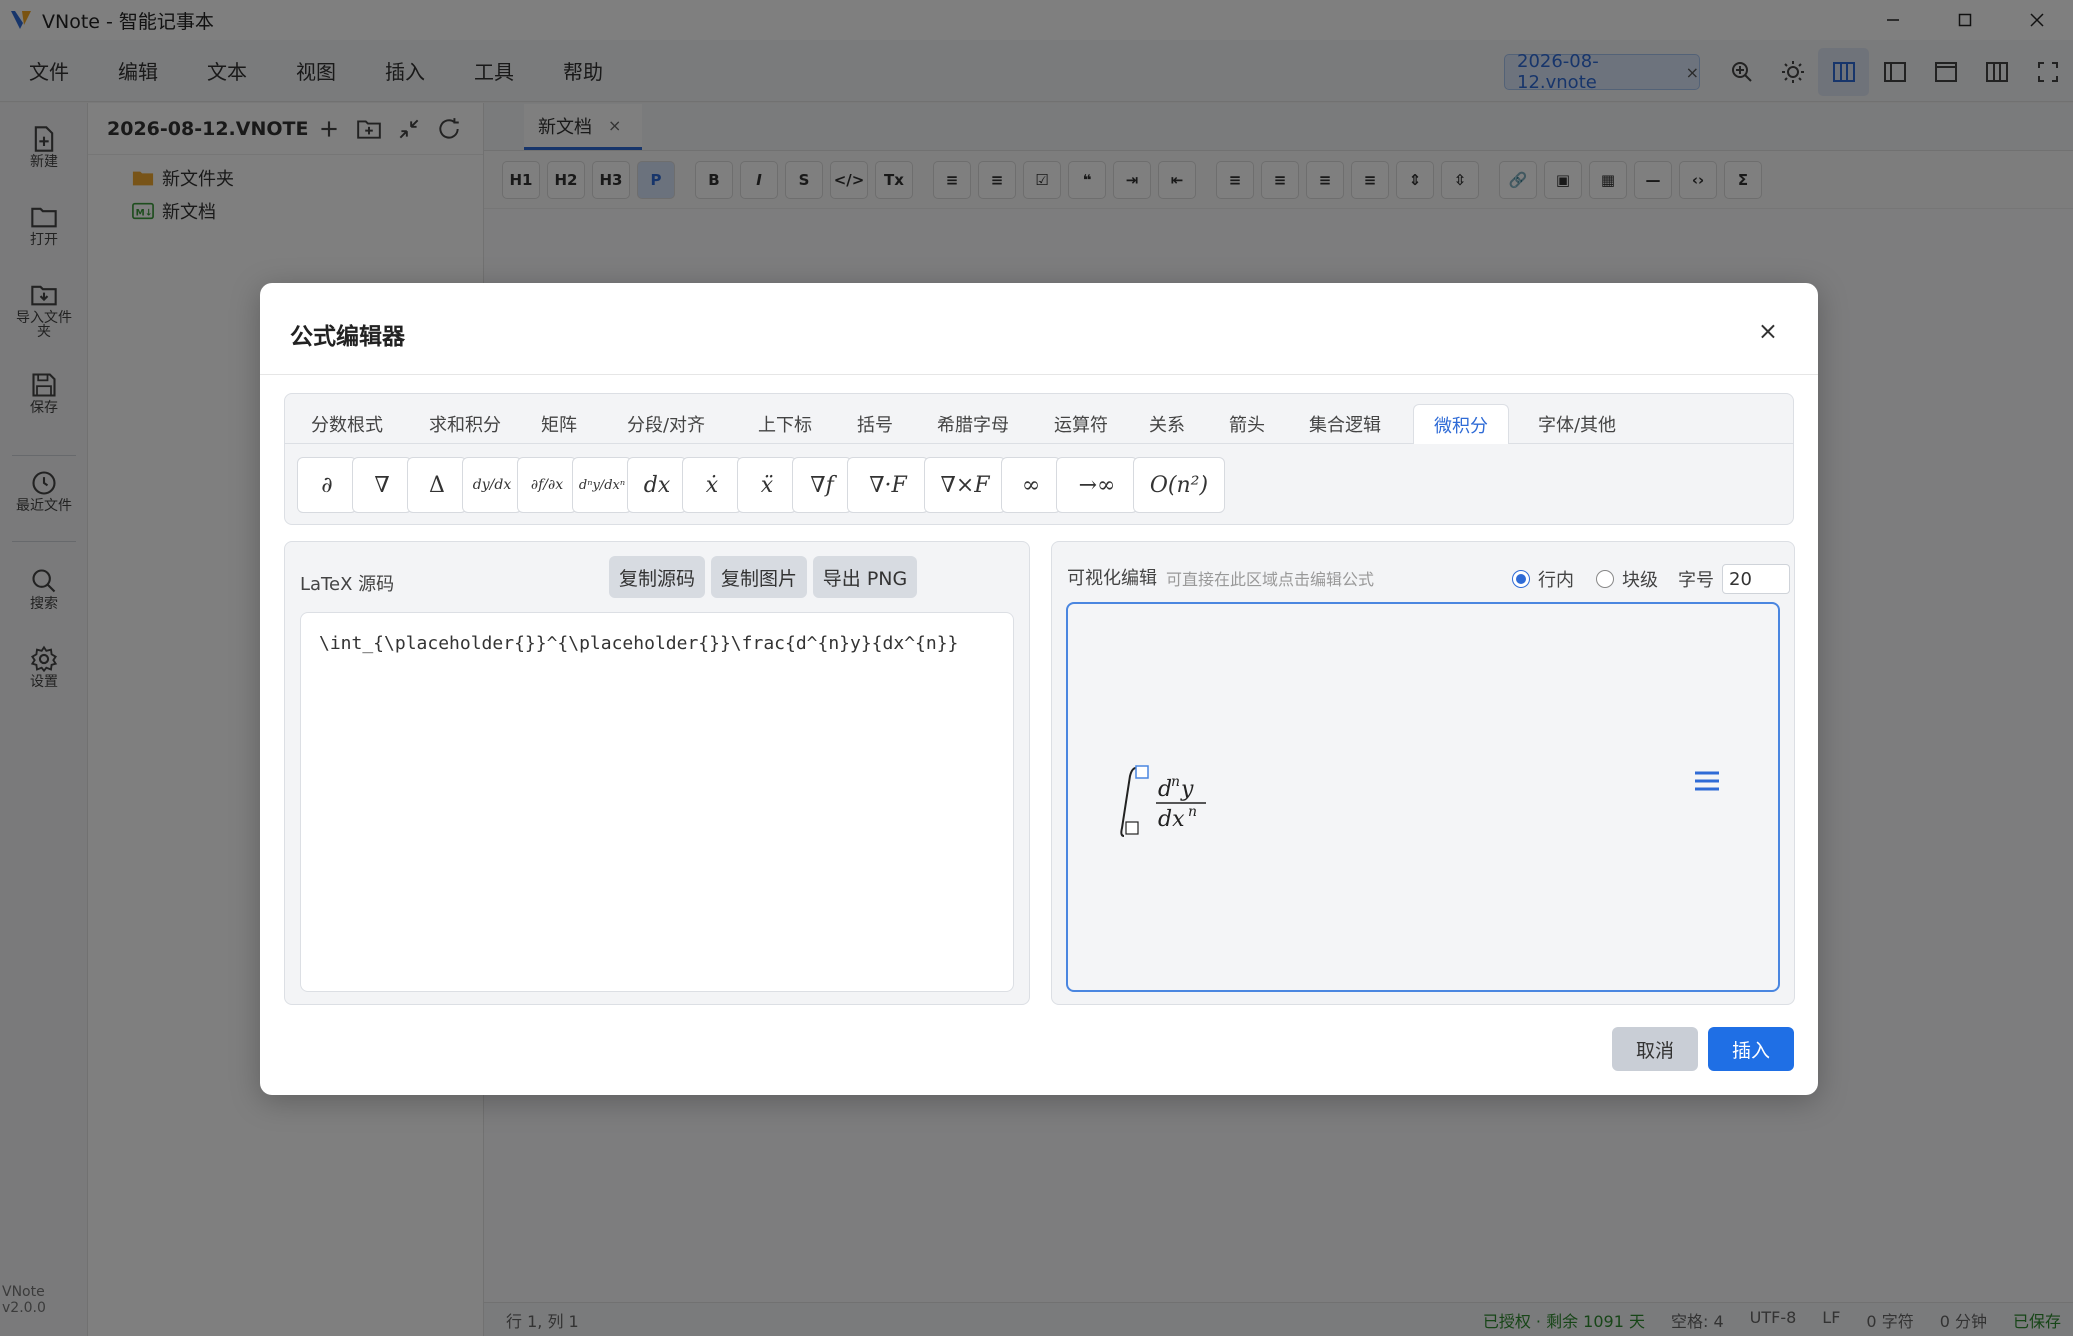 The width and height of the screenshot is (2073, 1336). I want to click on copy-image-button: 复制图片, so click(759, 577).